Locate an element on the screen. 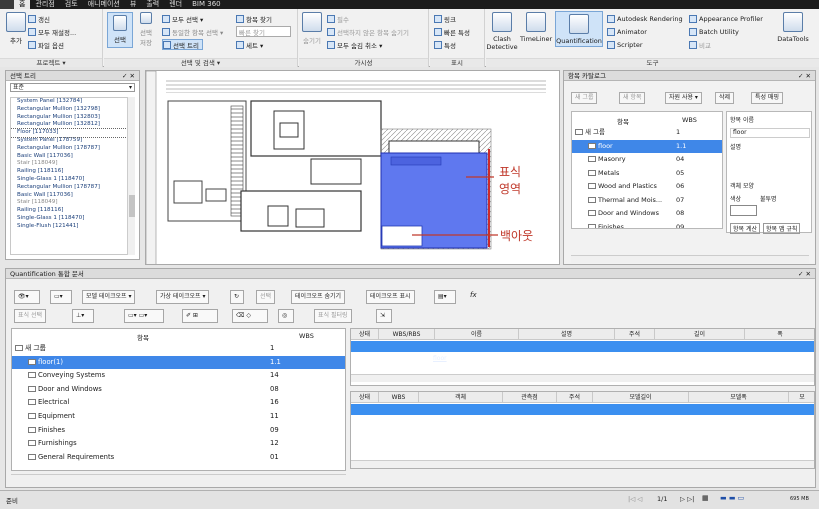 This screenshot has height=509, width=819. required-button: 필수 is located at coordinates (338, 18).